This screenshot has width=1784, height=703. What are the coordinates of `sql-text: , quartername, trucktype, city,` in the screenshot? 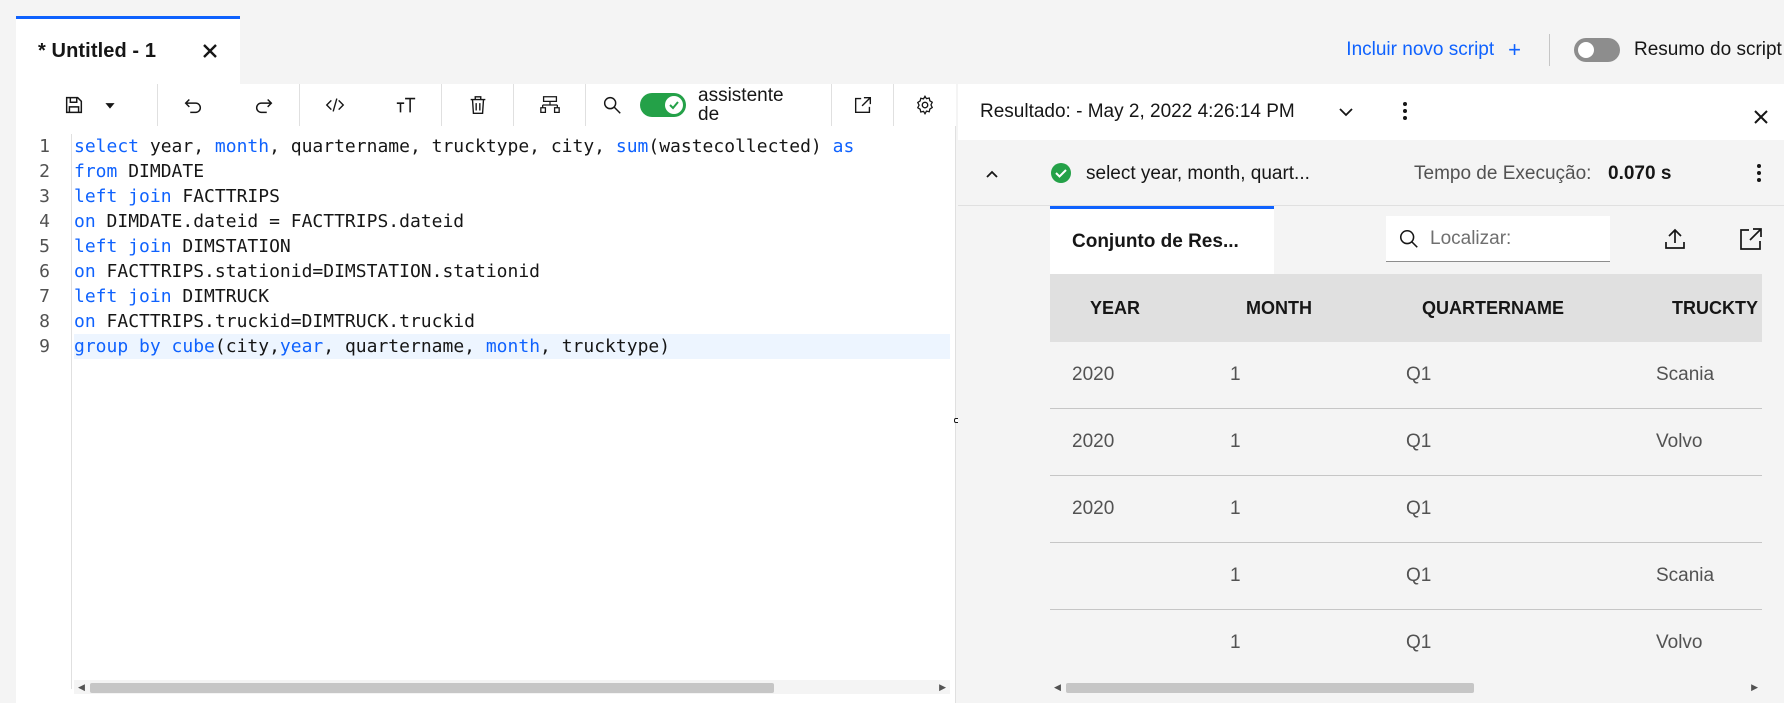 It's located at (442, 146).